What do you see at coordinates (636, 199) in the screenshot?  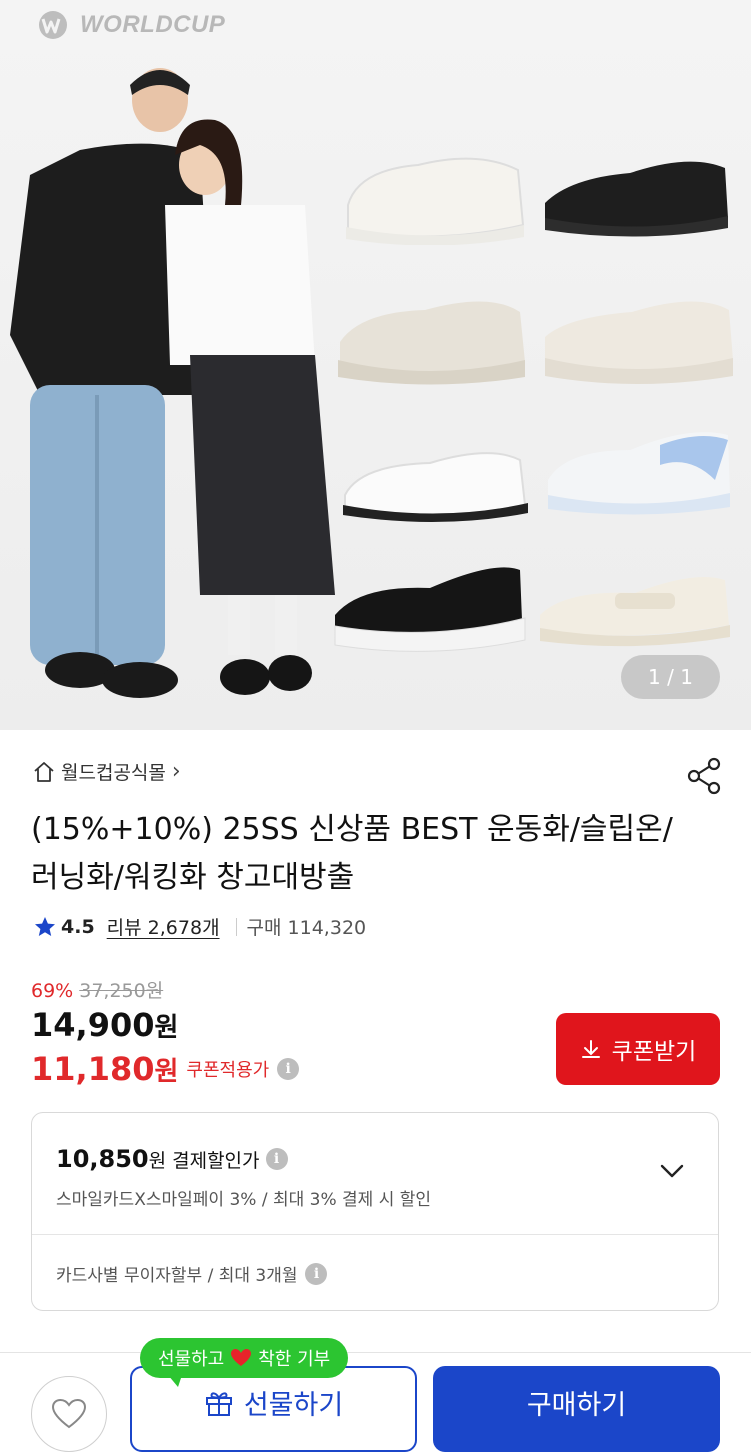 I see `shoe-black-running` at bounding box center [636, 199].